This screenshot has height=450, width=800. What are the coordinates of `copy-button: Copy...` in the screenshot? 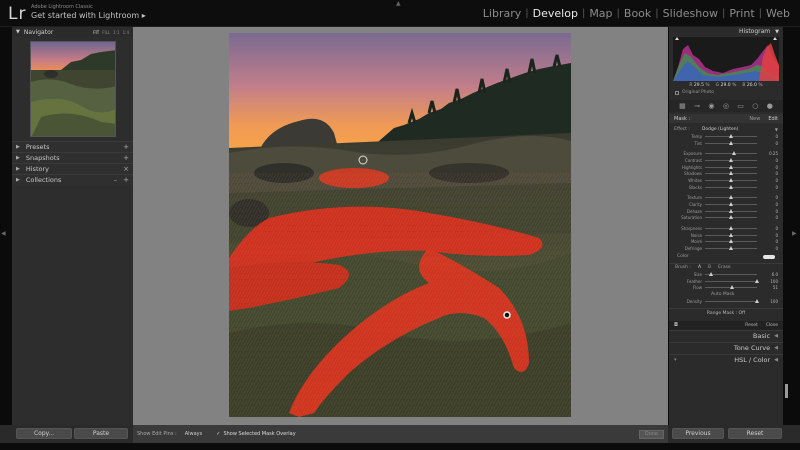 It's located at (44, 433).